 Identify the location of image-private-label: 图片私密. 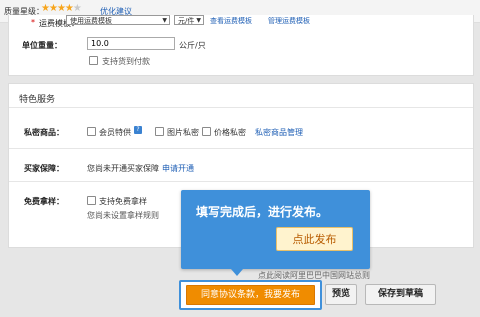
(183, 132).